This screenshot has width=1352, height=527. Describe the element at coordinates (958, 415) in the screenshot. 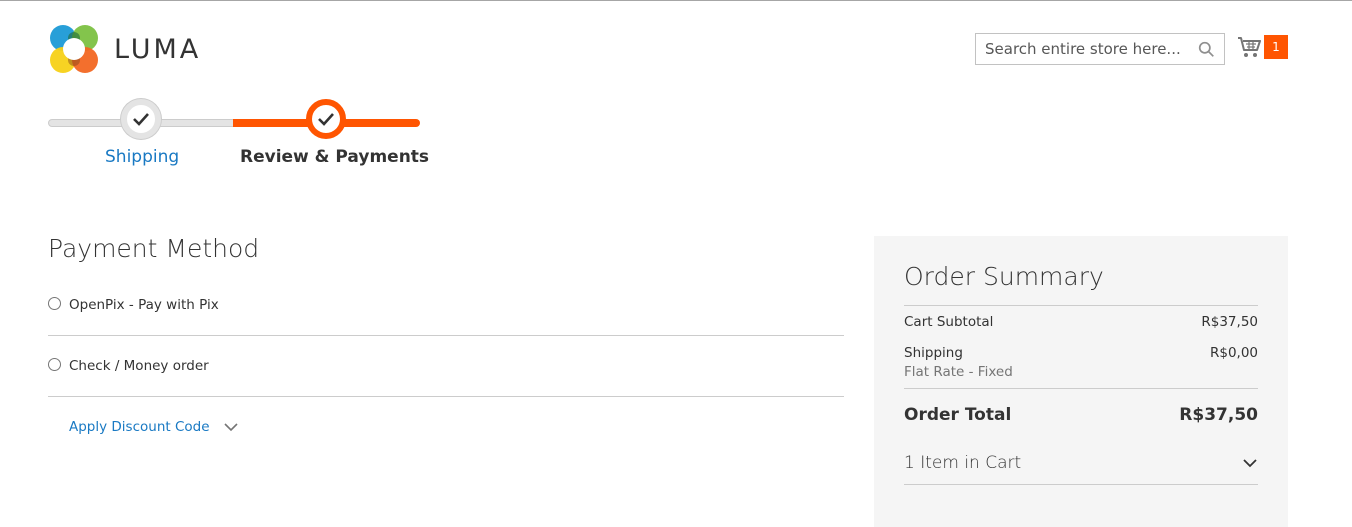

I see `order-total-label: Order Total` at that location.